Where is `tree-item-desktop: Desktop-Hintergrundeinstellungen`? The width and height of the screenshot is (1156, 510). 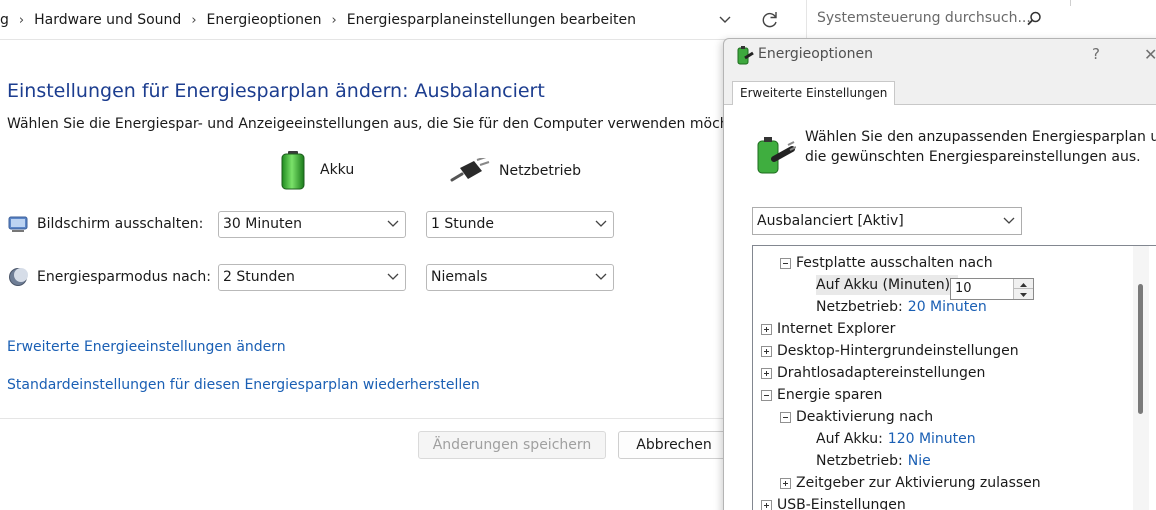 tree-item-desktop: Desktop-Hintergrundeinstellungen is located at coordinates (890, 351).